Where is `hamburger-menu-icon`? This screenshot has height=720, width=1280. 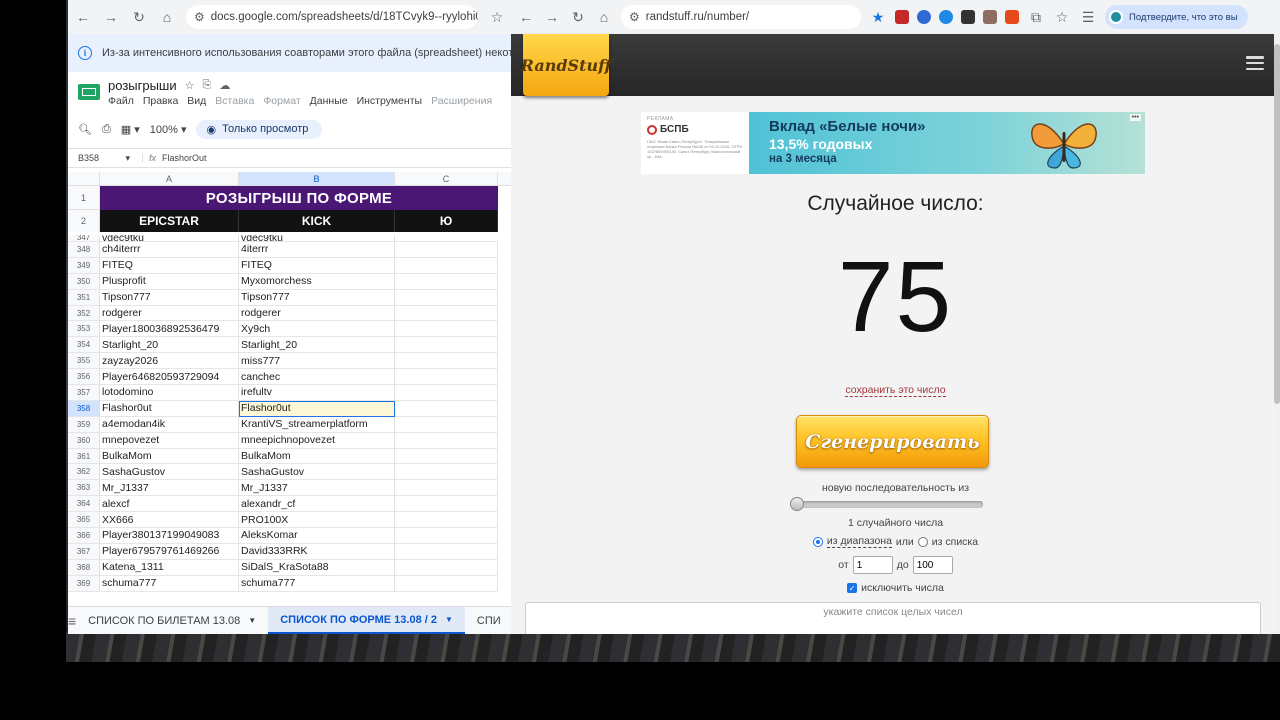 hamburger-menu-icon is located at coordinates (1255, 63).